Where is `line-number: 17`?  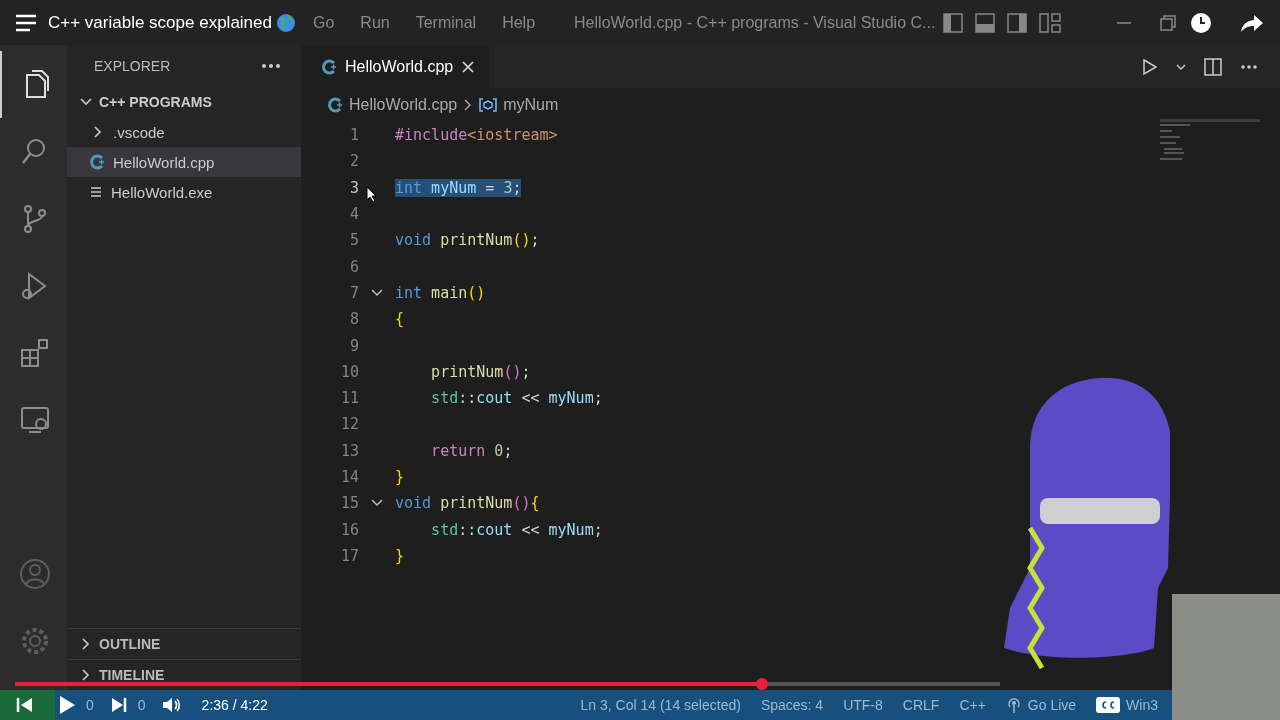 line-number: 17 is located at coordinates (349, 555).